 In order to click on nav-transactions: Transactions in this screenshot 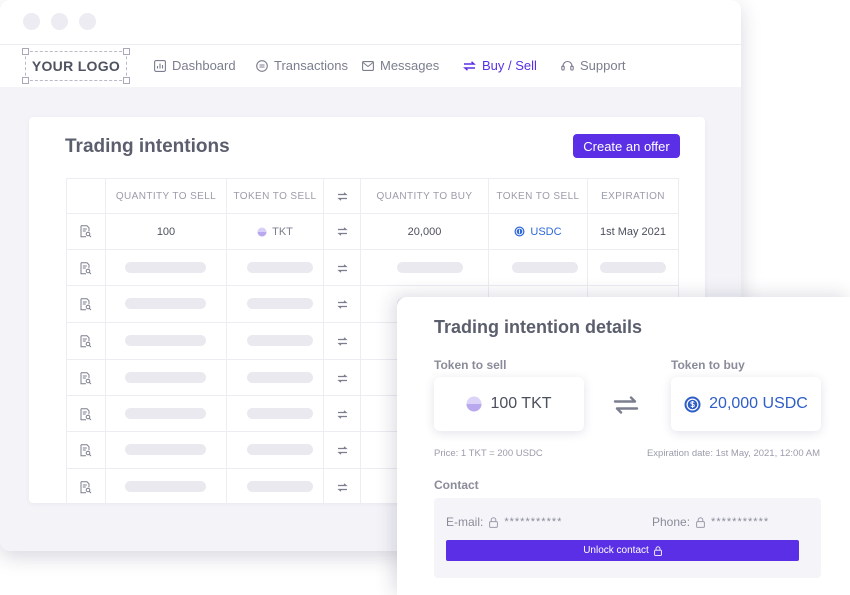, I will do `click(302, 65)`.